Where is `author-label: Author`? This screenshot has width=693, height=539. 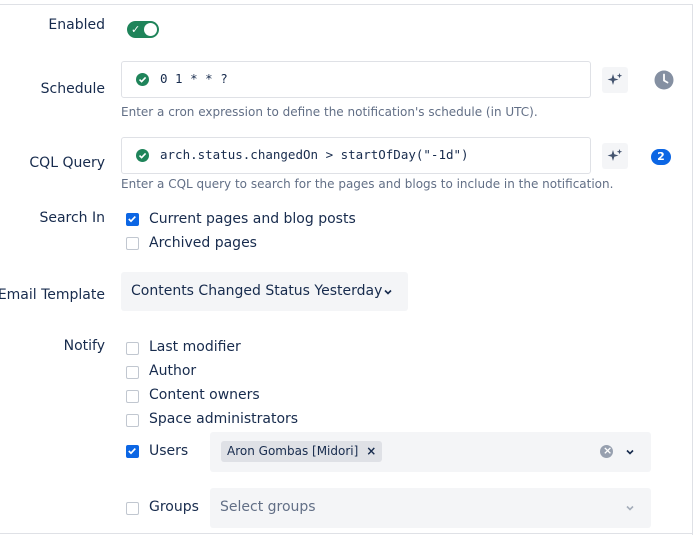
author-label: Author is located at coordinates (172, 371).